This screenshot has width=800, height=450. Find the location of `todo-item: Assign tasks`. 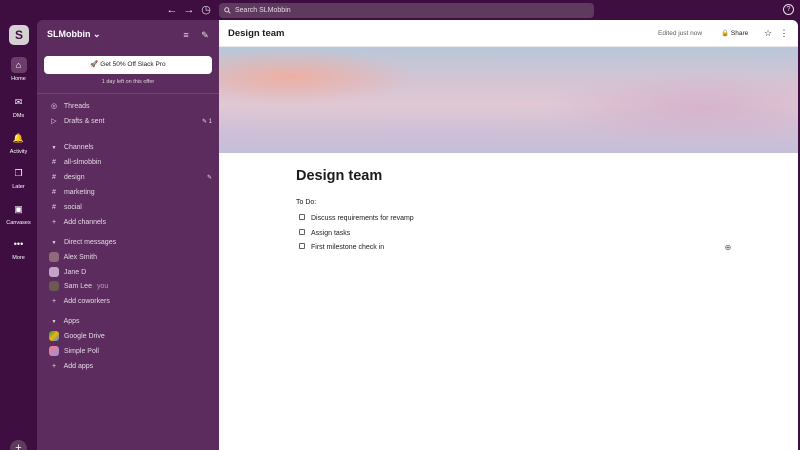

todo-item: Assign tasks is located at coordinates (324, 234).